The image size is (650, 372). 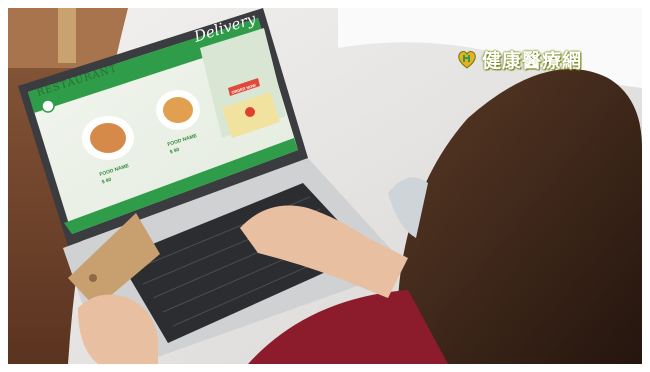 I want to click on food-item-2-name: FOOD NAME, so click(x=183, y=140).